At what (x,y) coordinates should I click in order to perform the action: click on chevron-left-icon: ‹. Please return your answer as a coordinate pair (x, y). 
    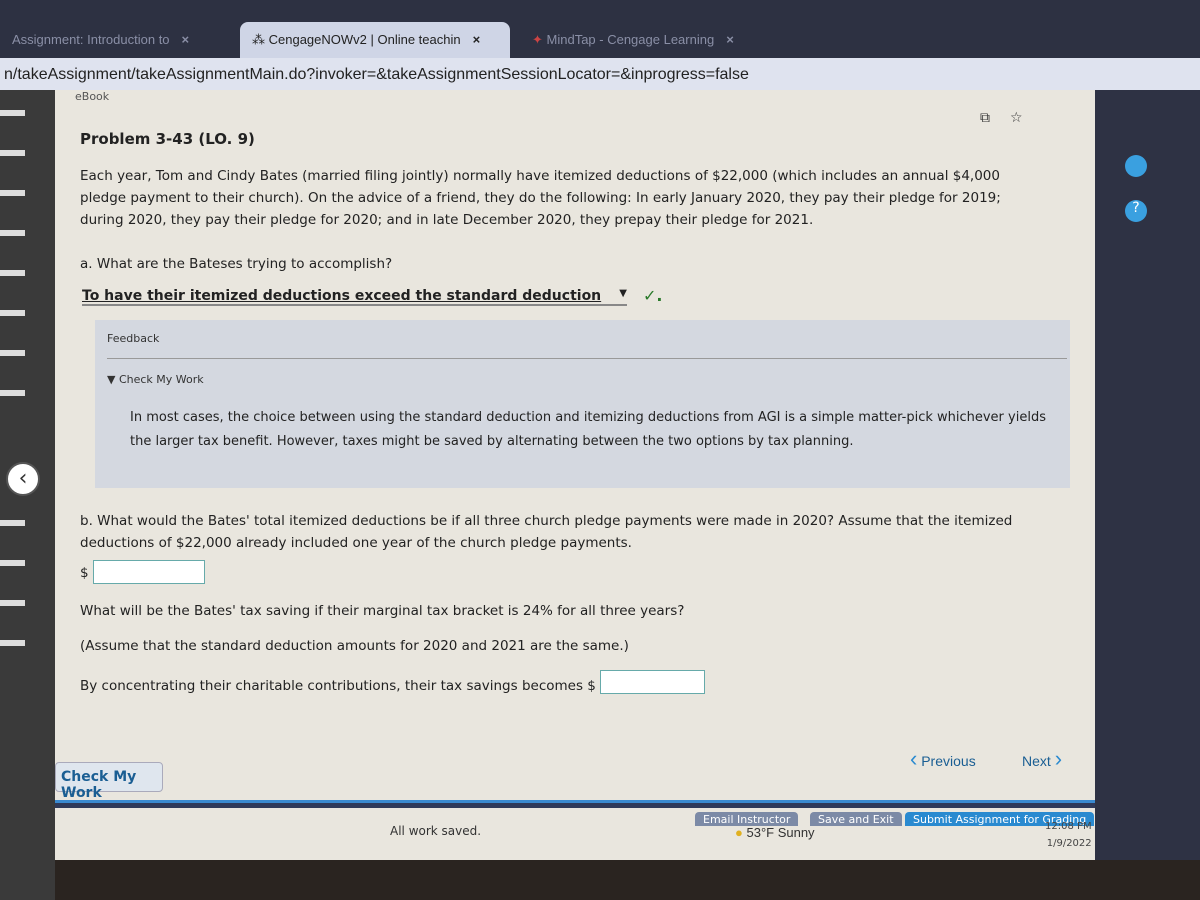
    Looking at the image, I should click on (914, 758).